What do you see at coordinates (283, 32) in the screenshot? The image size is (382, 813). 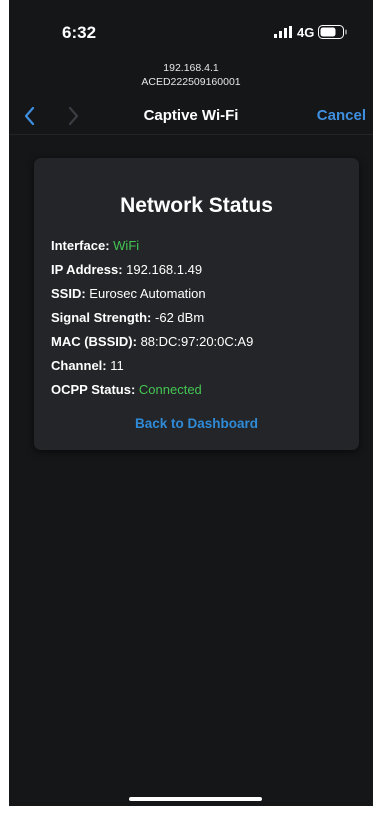 I see `signal-icon` at bounding box center [283, 32].